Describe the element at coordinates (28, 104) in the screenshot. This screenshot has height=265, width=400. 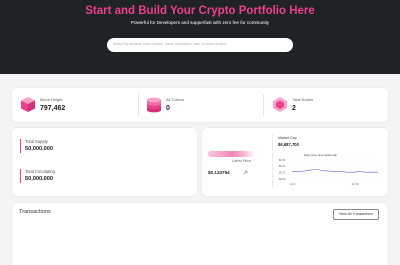
I see `cube-stack-icon` at that location.